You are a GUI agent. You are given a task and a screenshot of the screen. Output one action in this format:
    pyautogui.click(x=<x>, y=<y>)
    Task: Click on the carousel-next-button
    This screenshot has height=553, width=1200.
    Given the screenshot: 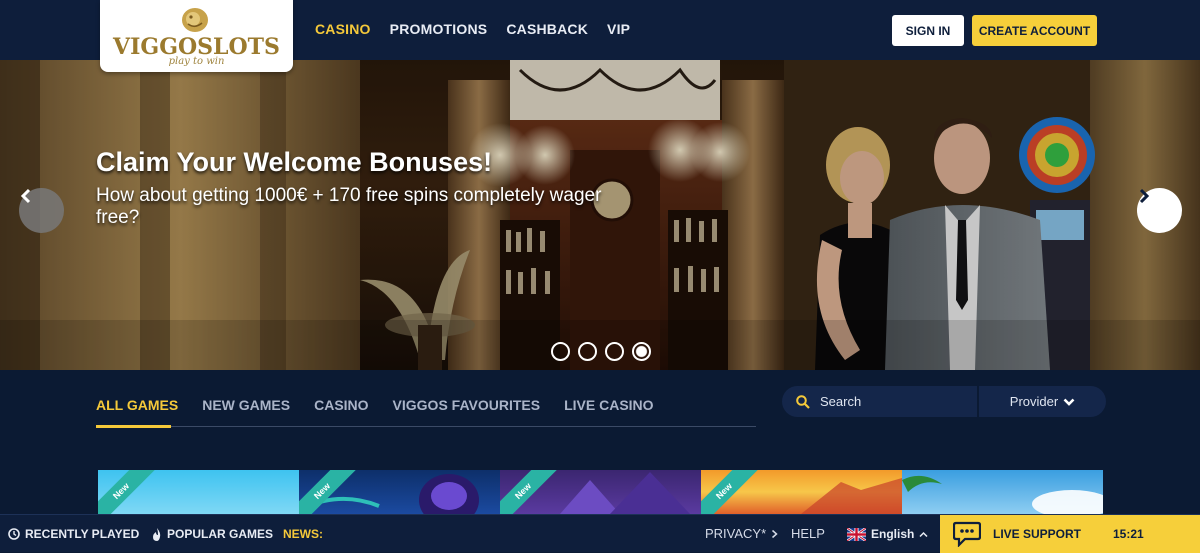 What is the action you would take?
    pyautogui.click(x=1159, y=210)
    